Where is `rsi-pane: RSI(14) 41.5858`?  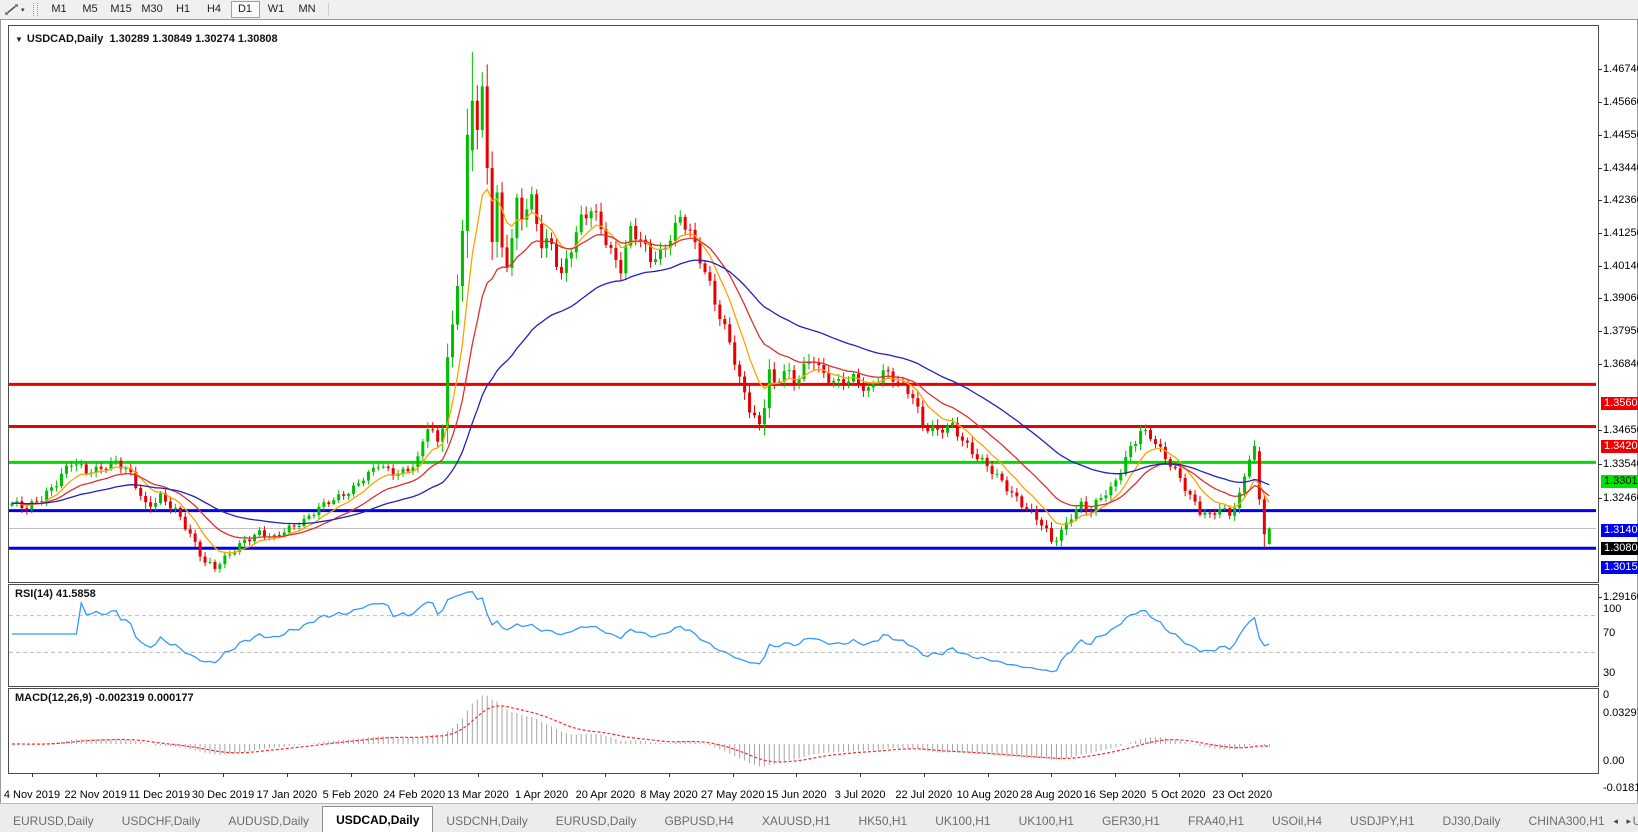
rsi-pane: RSI(14) 41.5858 is located at coordinates (803, 635).